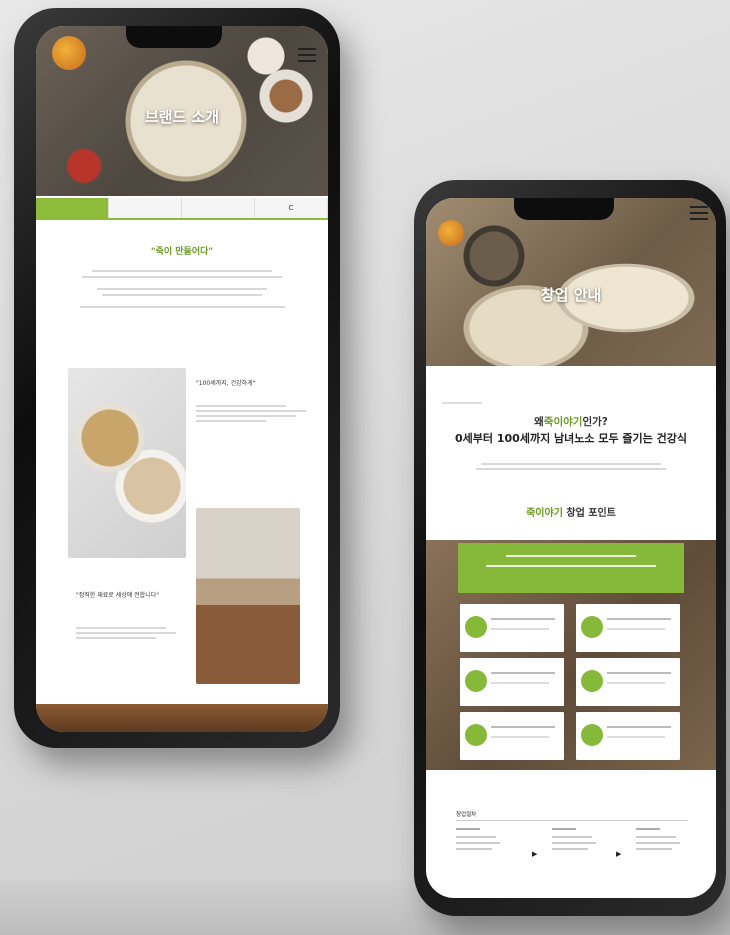 The image size is (730, 935). I want to click on process-title: 창업절차, so click(466, 815).